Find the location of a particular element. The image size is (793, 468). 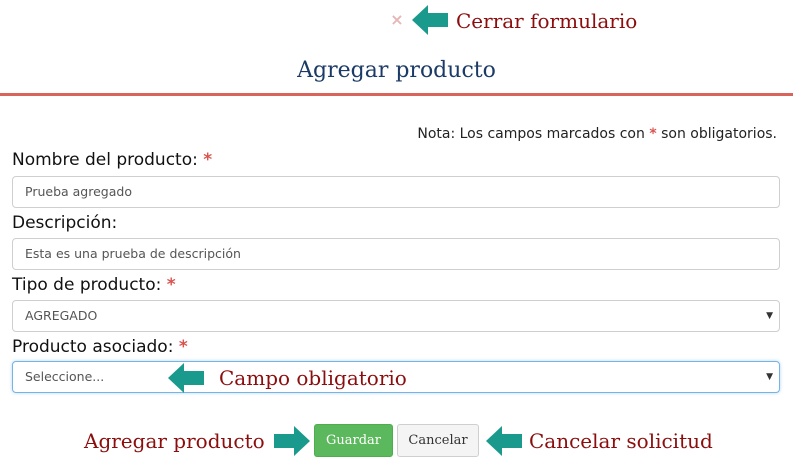

product-name-label-text: Nombre del producto: is located at coordinates (105, 160).